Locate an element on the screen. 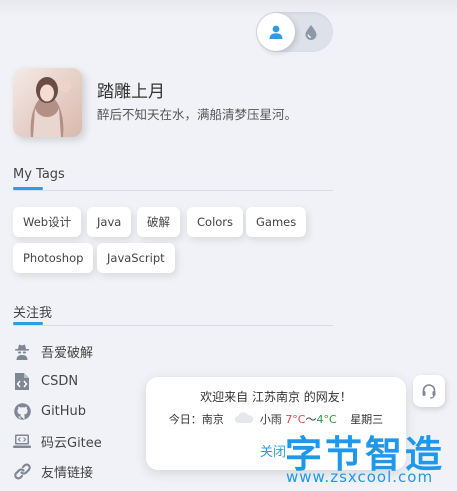  profile-name: 踏雕上月 is located at coordinates (131, 92).